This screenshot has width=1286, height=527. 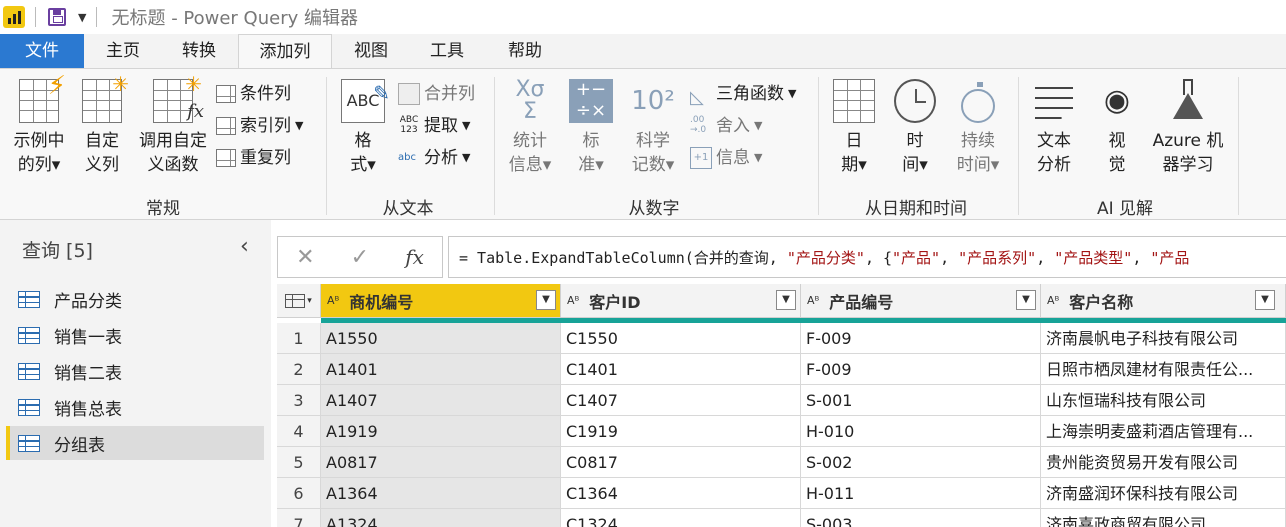 I want to click on text-type-icon: Aᴮ, so click(x=813, y=300).